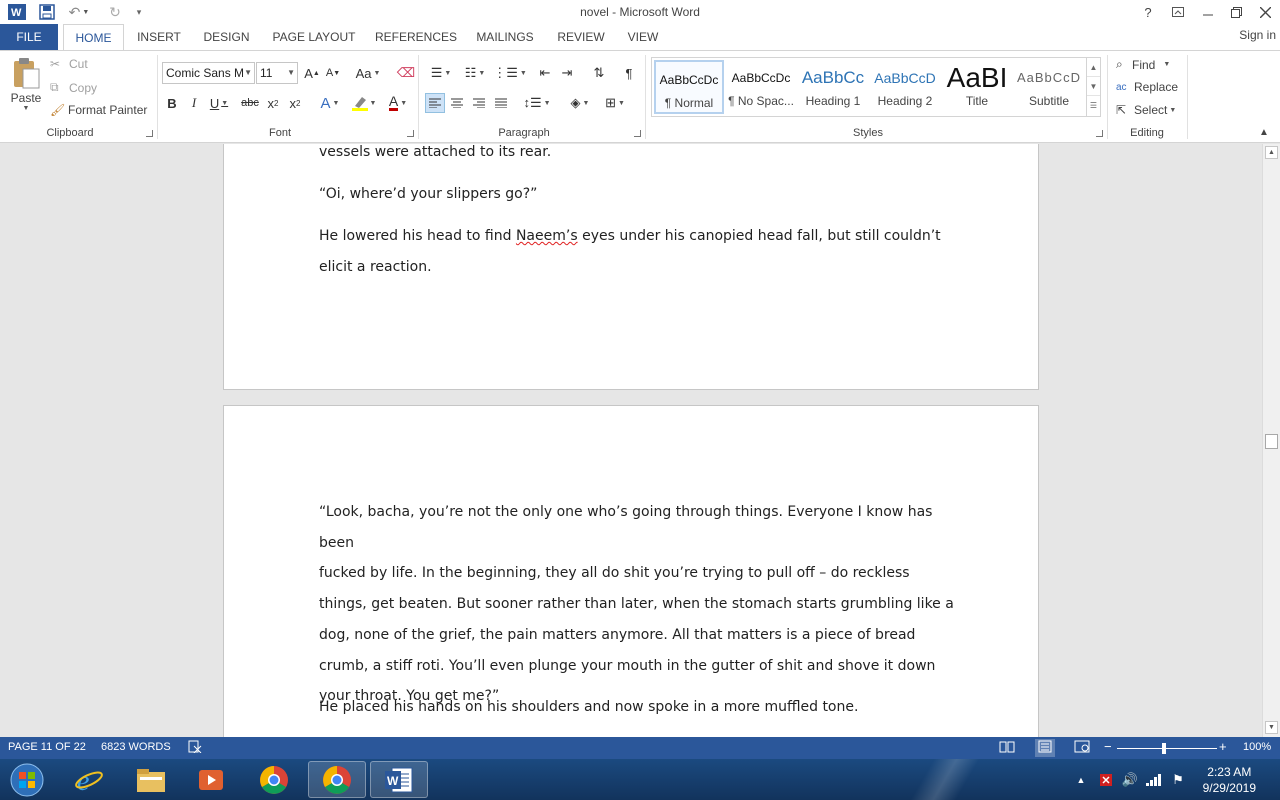 This screenshot has width=1280, height=800. Describe the element at coordinates (1108, 746) in the screenshot. I see `zoom-out-icon: −` at that location.